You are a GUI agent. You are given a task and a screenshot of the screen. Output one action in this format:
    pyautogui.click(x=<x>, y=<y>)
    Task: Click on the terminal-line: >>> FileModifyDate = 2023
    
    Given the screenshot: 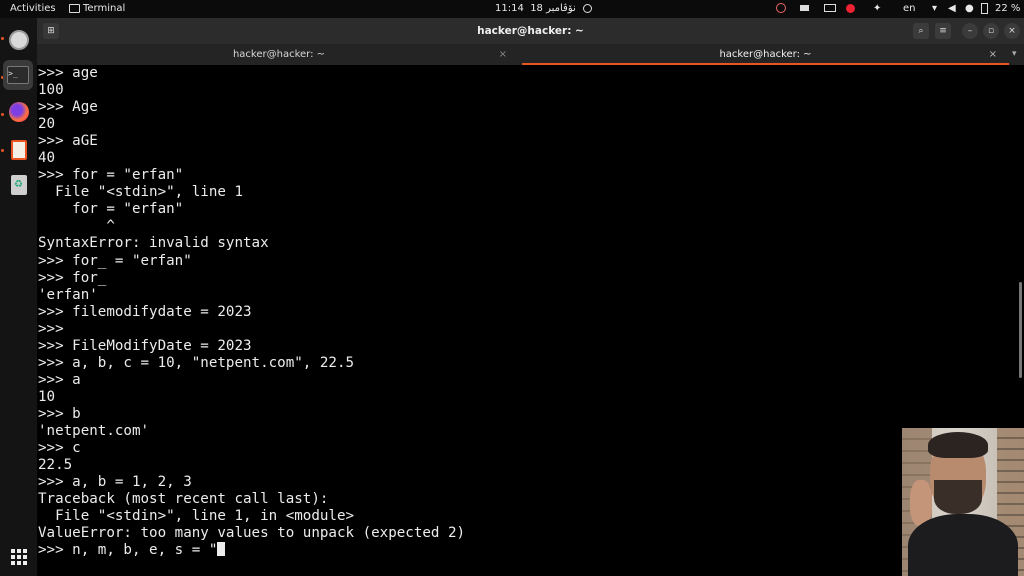 What is the action you would take?
    pyautogui.click(x=145, y=345)
    